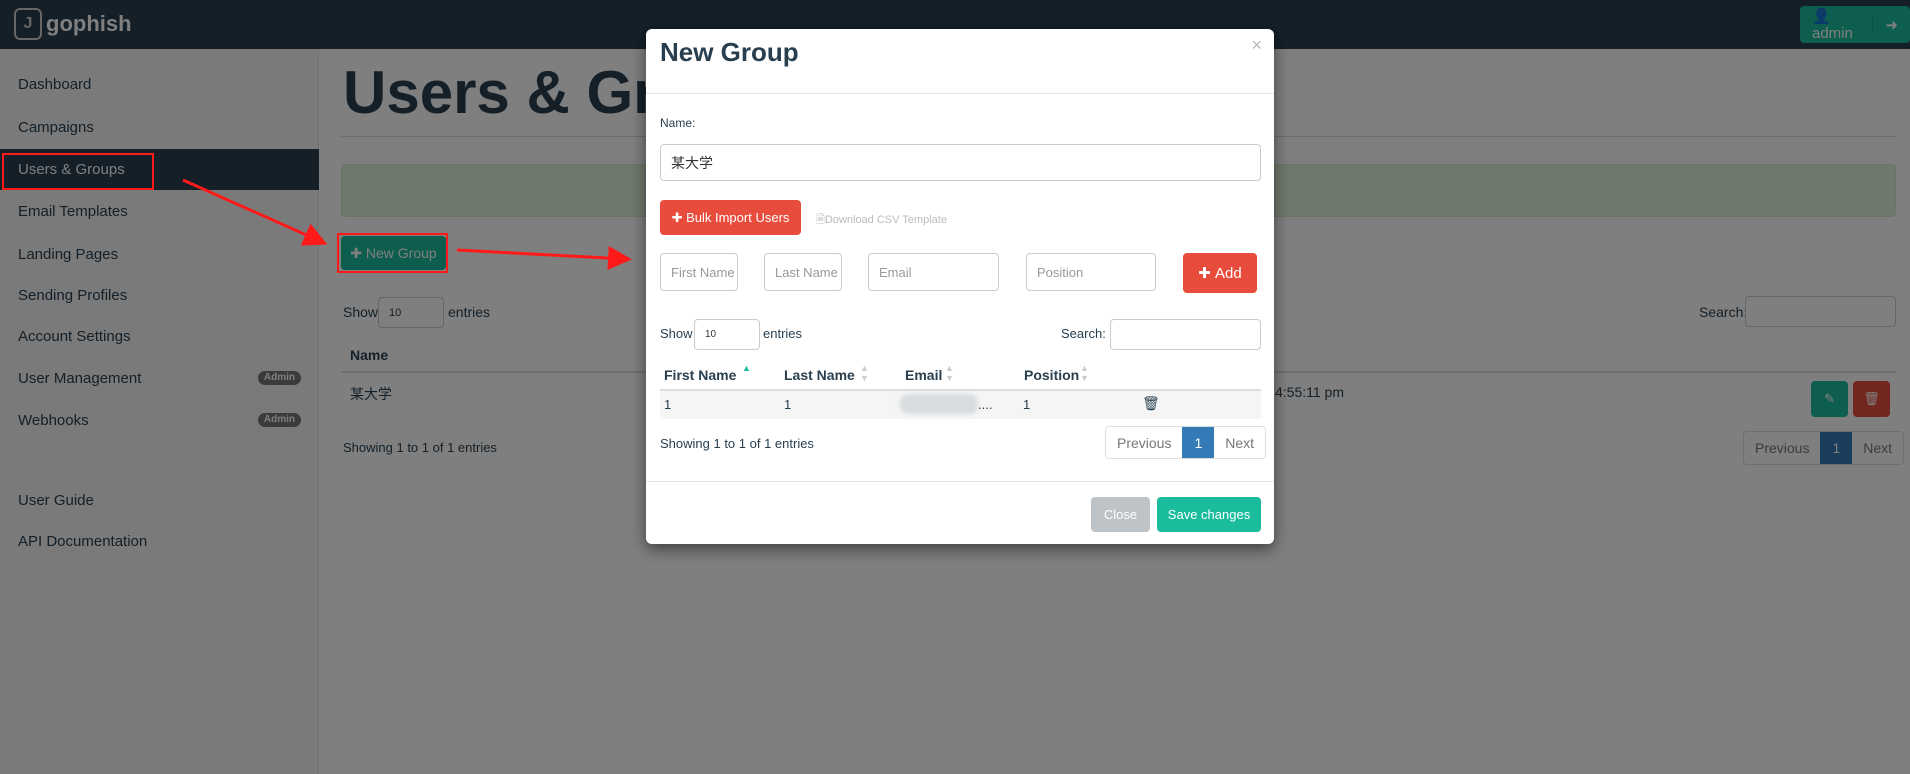 This screenshot has height=774, width=1910. What do you see at coordinates (255, 212) in the screenshot?
I see `arrow-to-new-group` at bounding box center [255, 212].